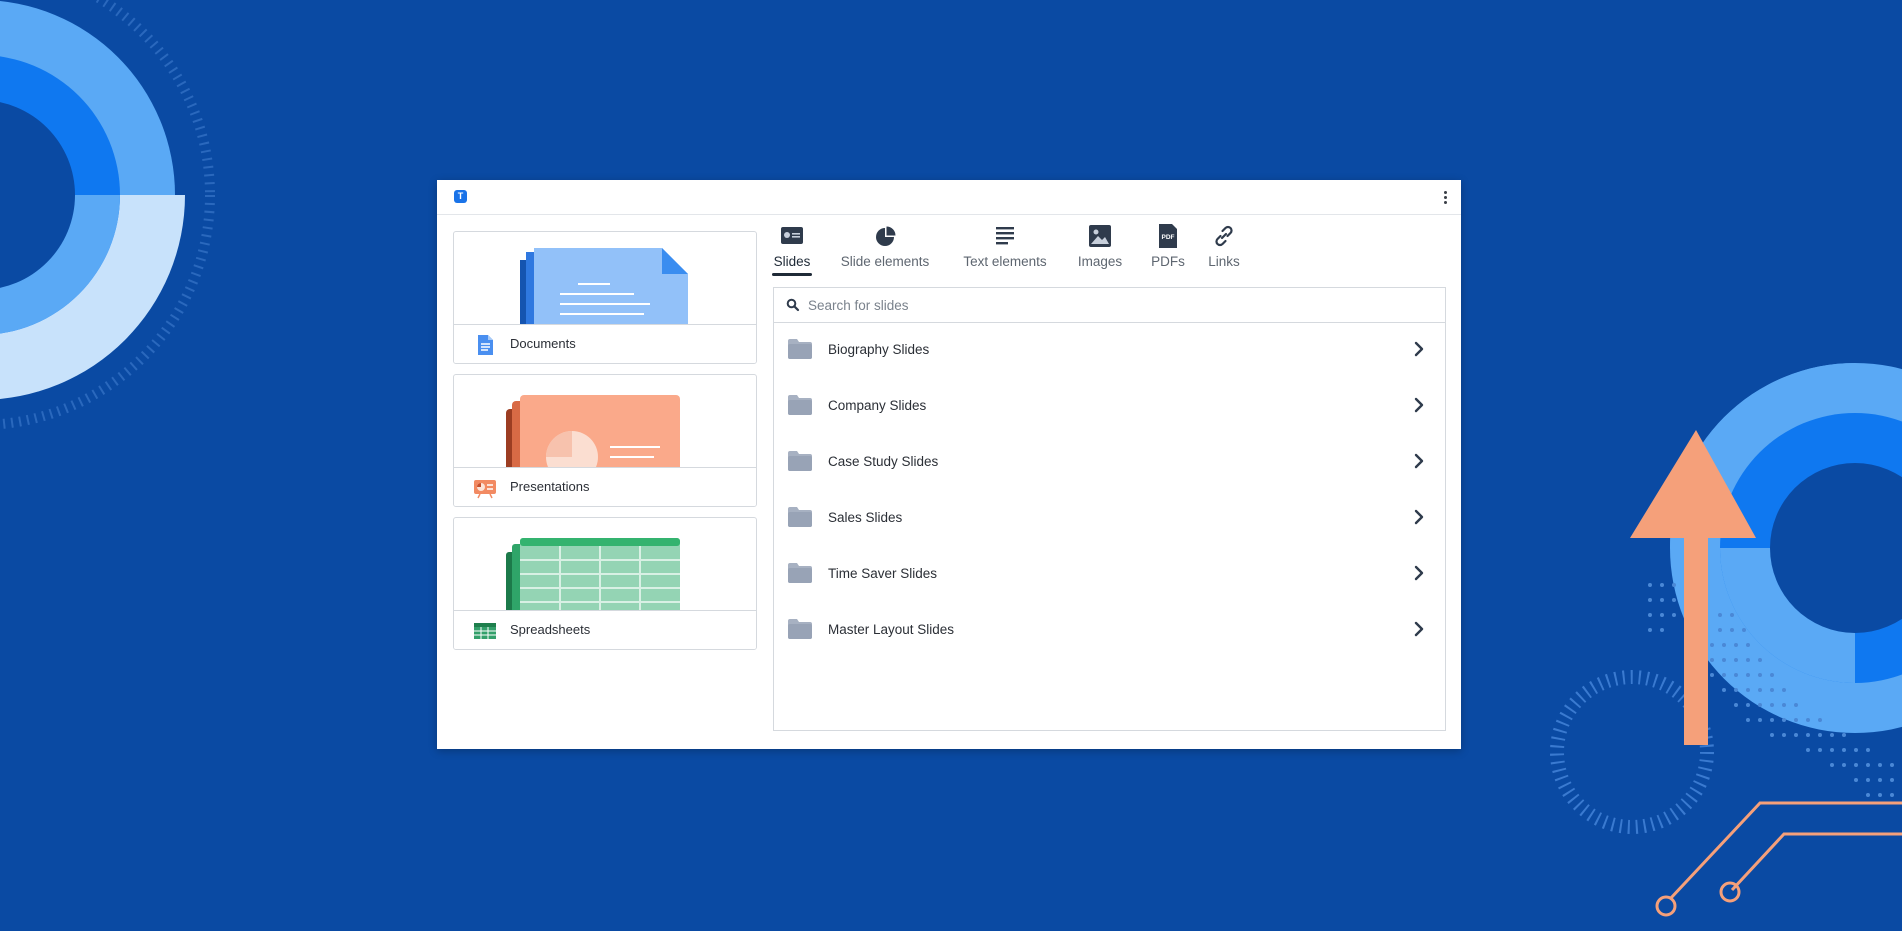 Image resolution: width=1902 pixels, height=931 pixels. I want to click on spreadsheet-icon, so click(485, 631).